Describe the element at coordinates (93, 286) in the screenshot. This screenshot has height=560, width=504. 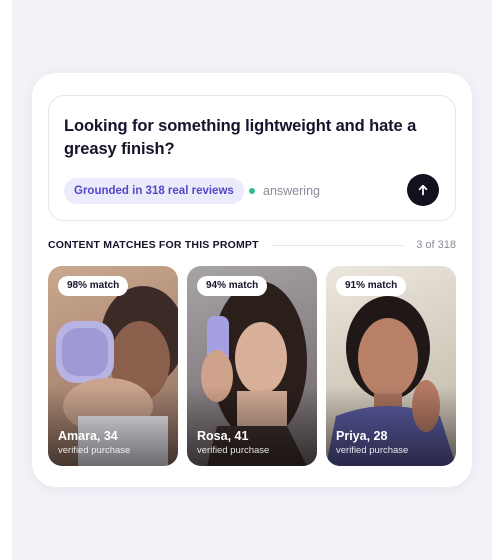
I see `match-badge: 98% match` at that location.